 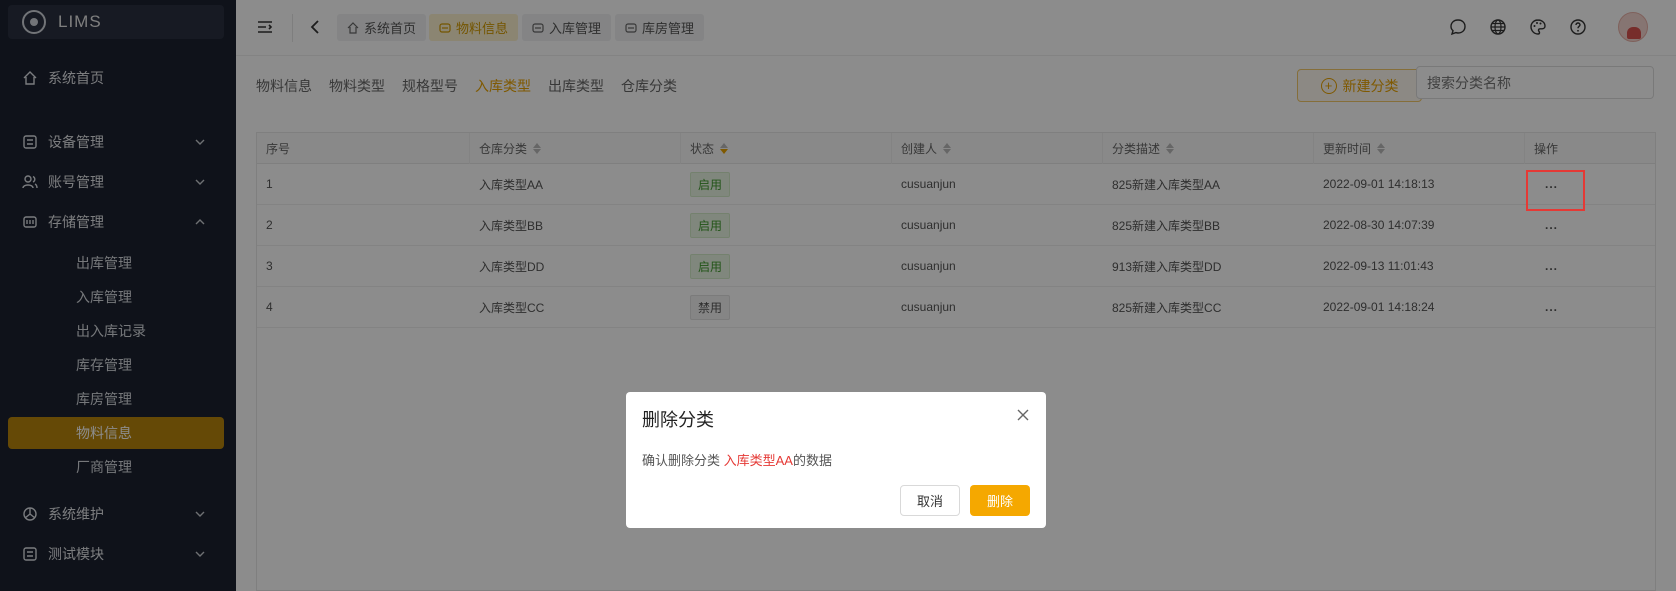 I want to click on message-prefix: 确认删除分类, so click(x=683, y=460).